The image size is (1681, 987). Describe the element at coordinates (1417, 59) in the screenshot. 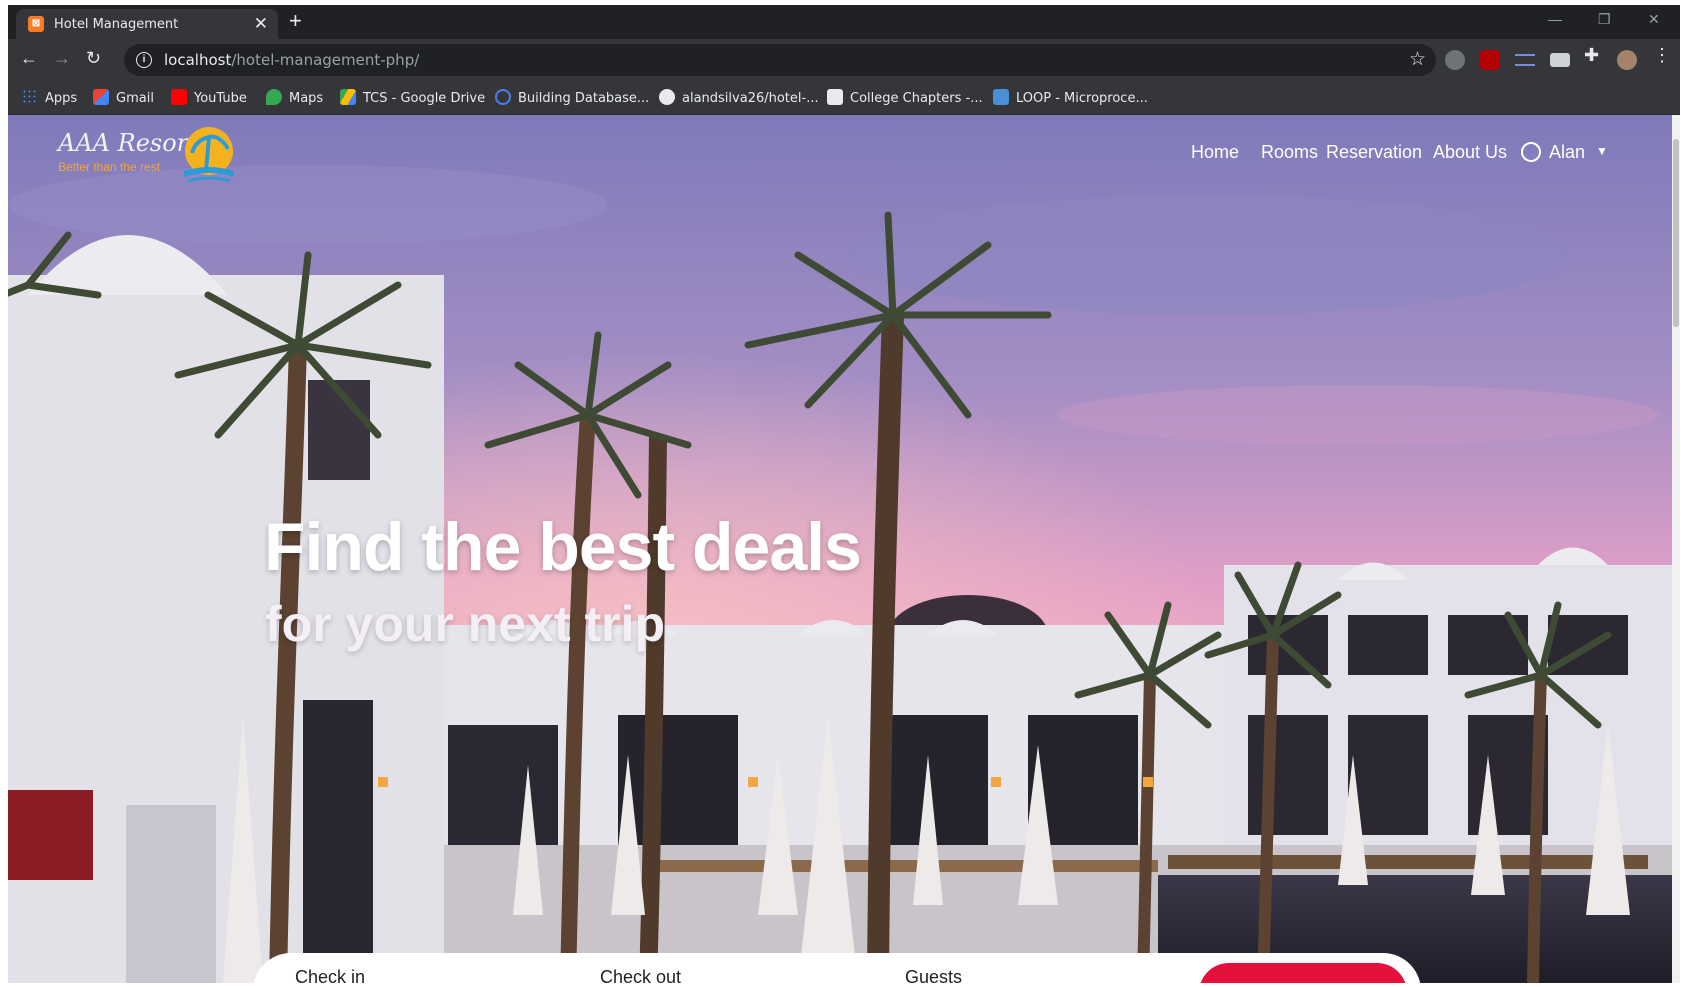

I see `bookmark-star-icon: ☆` at that location.